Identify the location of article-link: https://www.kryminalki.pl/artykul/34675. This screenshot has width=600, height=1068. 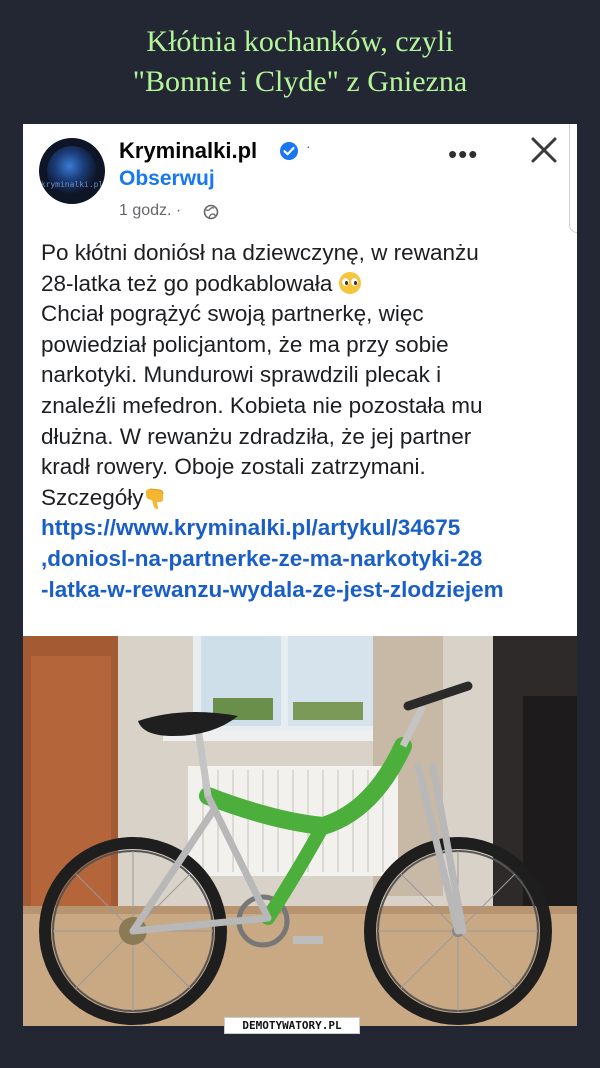
(306, 528).